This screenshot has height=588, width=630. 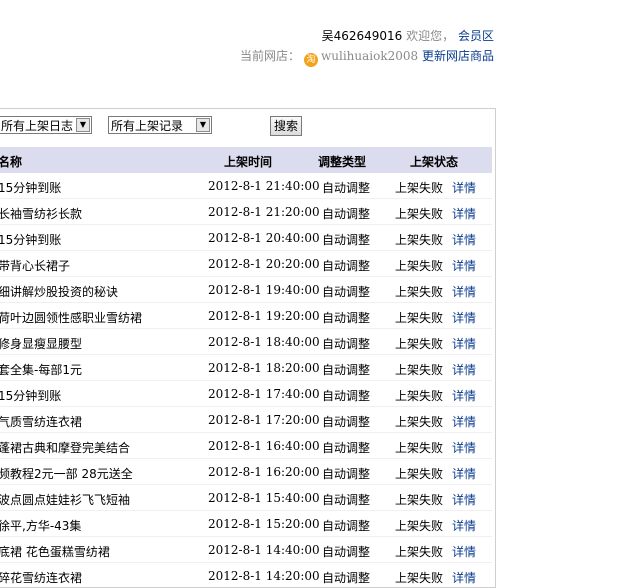 I want to click on item-name: 波点圆点娃娃衫飞飞短袖, so click(x=65, y=500).